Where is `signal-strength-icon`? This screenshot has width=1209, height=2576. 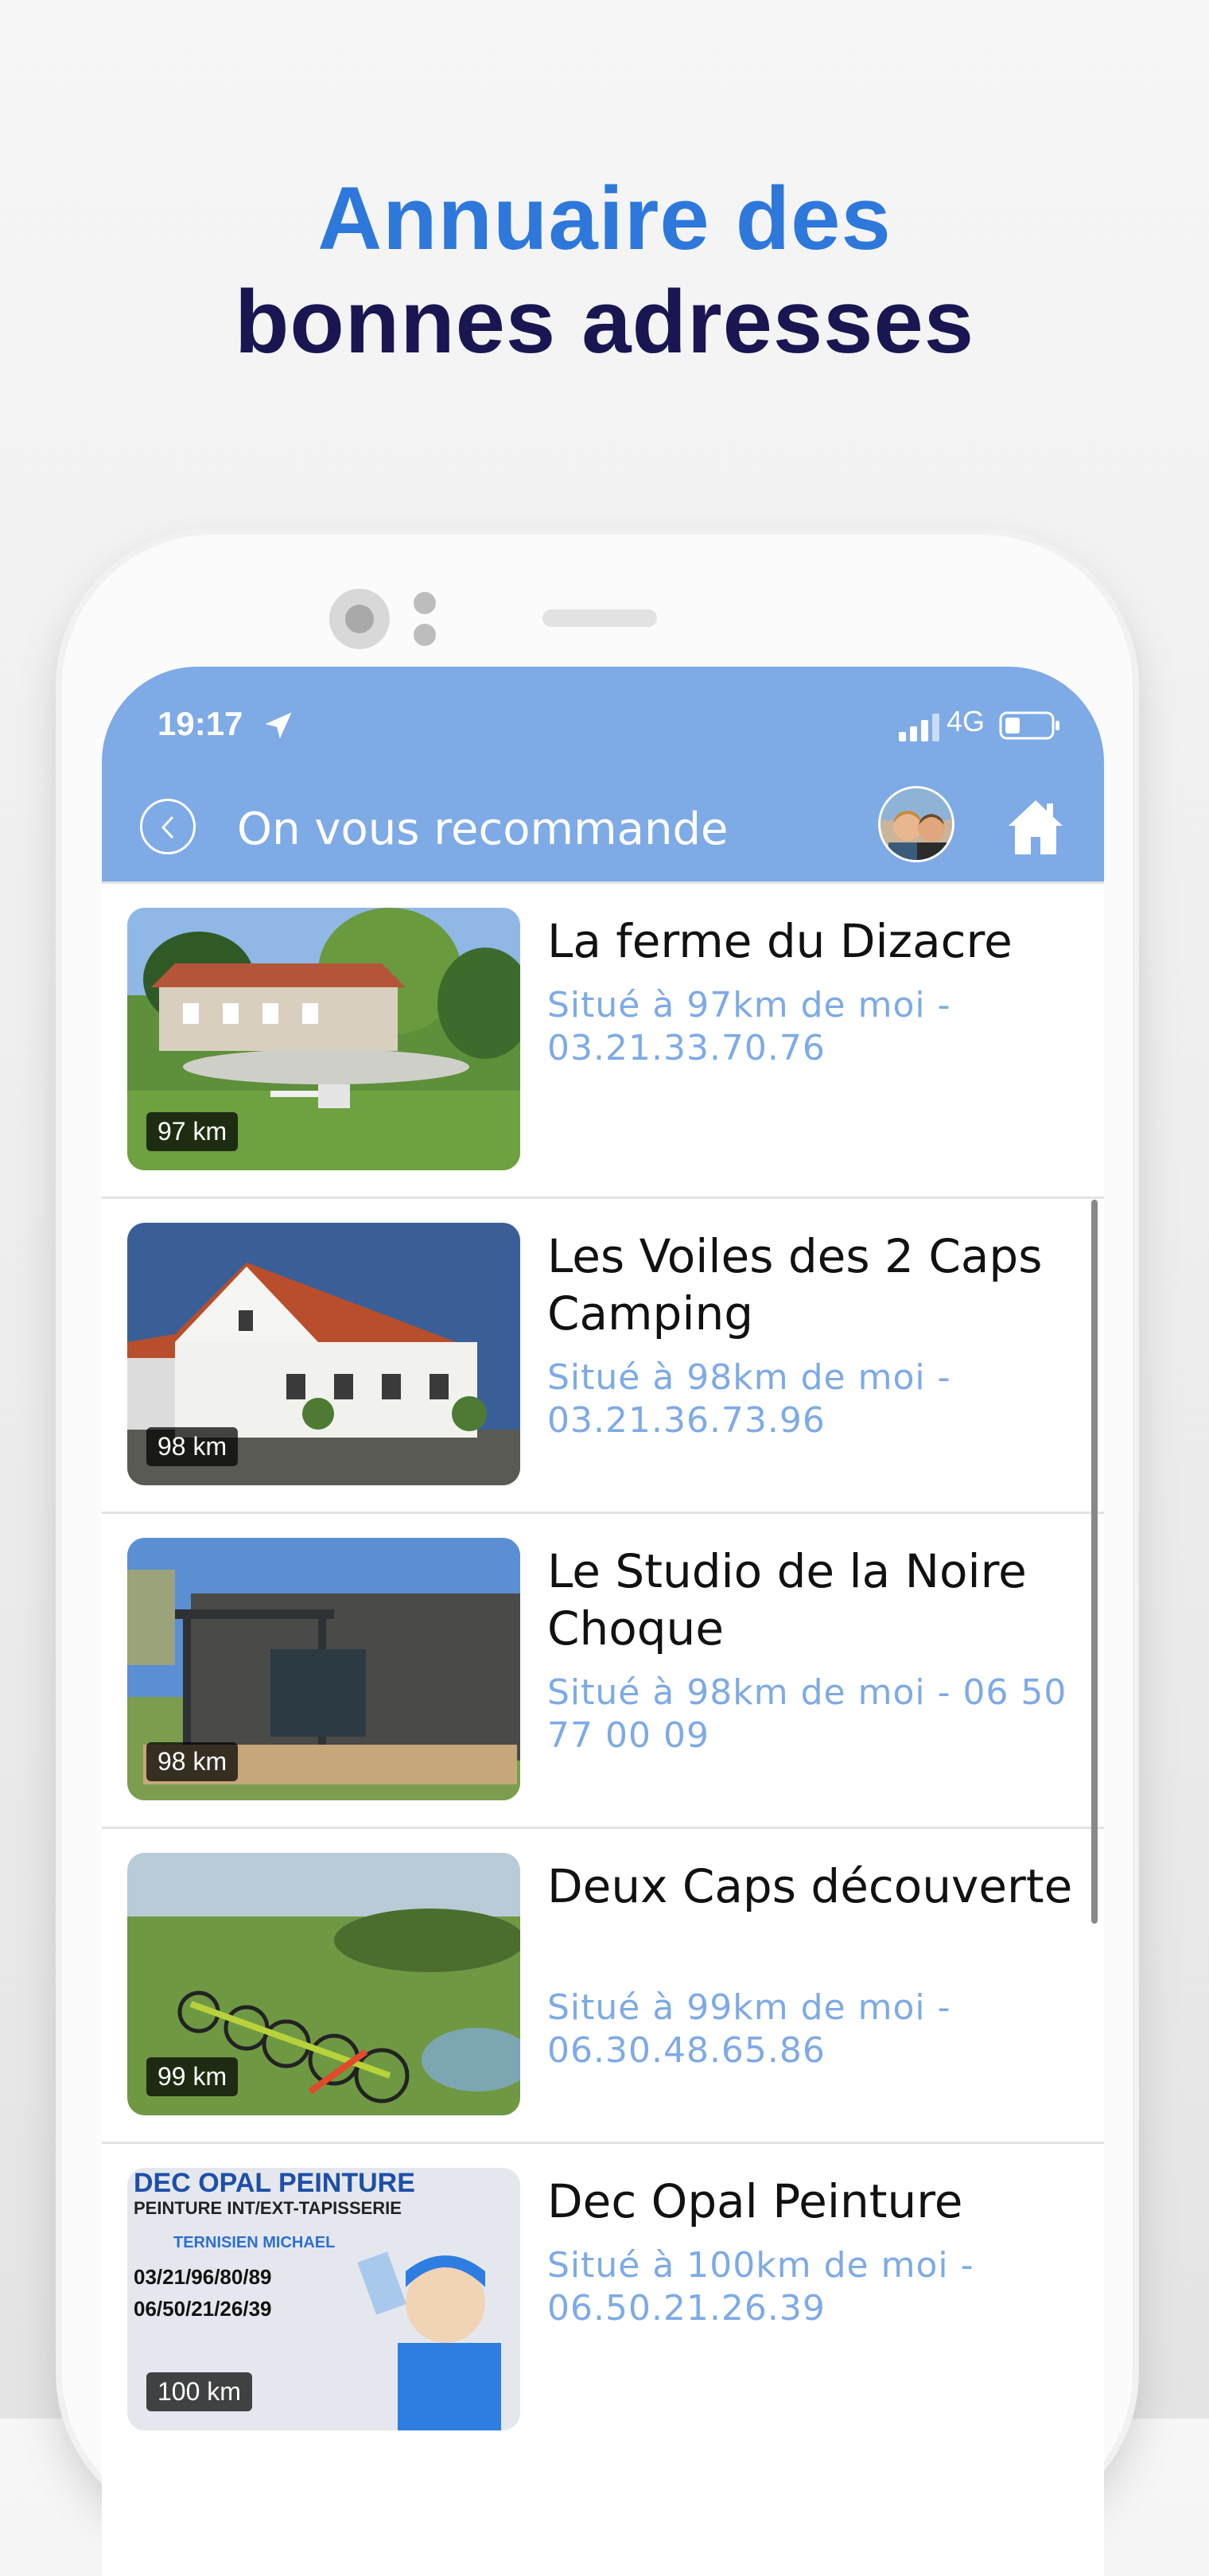
signal-strength-icon is located at coordinates (919, 728).